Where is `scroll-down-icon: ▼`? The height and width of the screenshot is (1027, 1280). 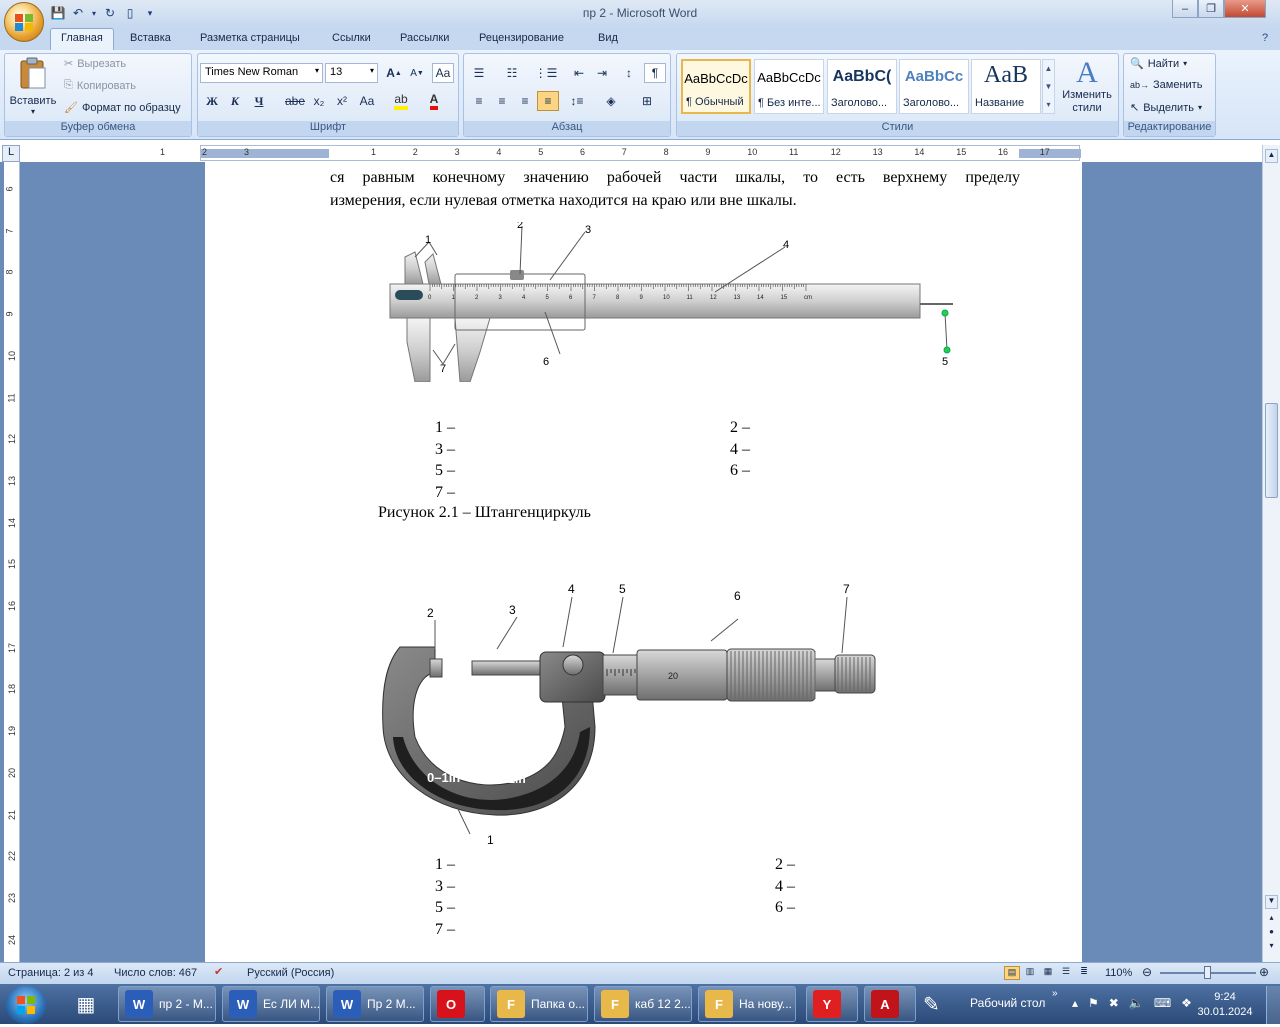
scroll-down-icon: ▼ is located at coordinates (1271, 902).